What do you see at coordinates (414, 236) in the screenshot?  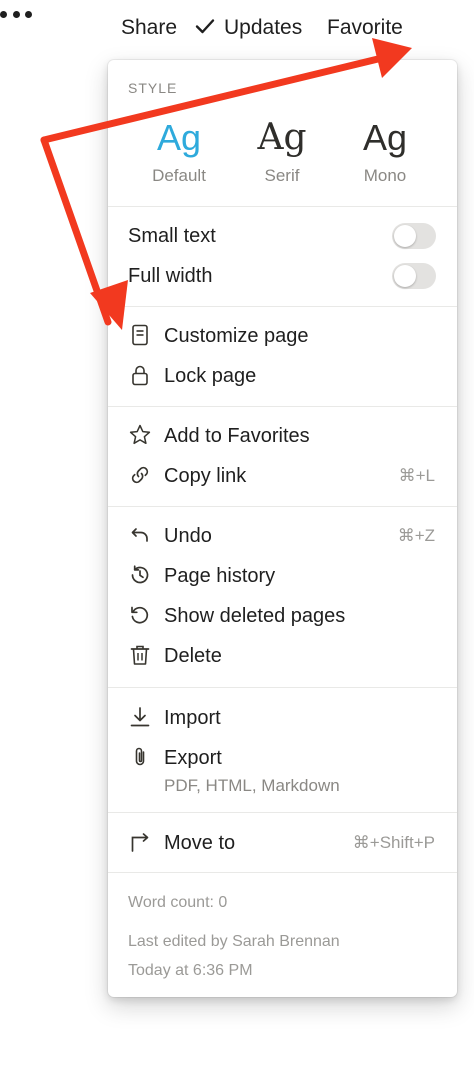 I see `small-text-toggle` at bounding box center [414, 236].